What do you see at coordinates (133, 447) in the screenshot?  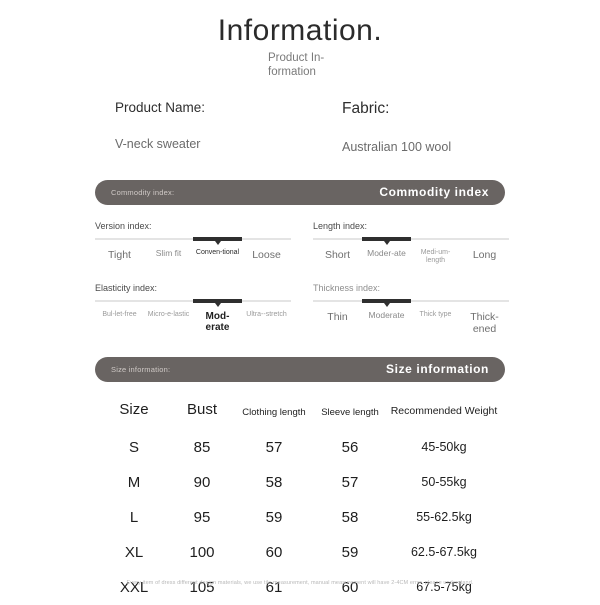 I see `cell-size: S` at bounding box center [133, 447].